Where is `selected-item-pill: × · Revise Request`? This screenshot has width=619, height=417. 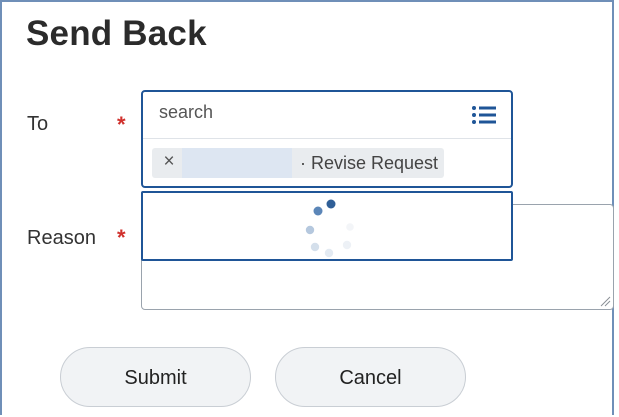
selected-item-pill: × · Revise Request is located at coordinates (298, 163).